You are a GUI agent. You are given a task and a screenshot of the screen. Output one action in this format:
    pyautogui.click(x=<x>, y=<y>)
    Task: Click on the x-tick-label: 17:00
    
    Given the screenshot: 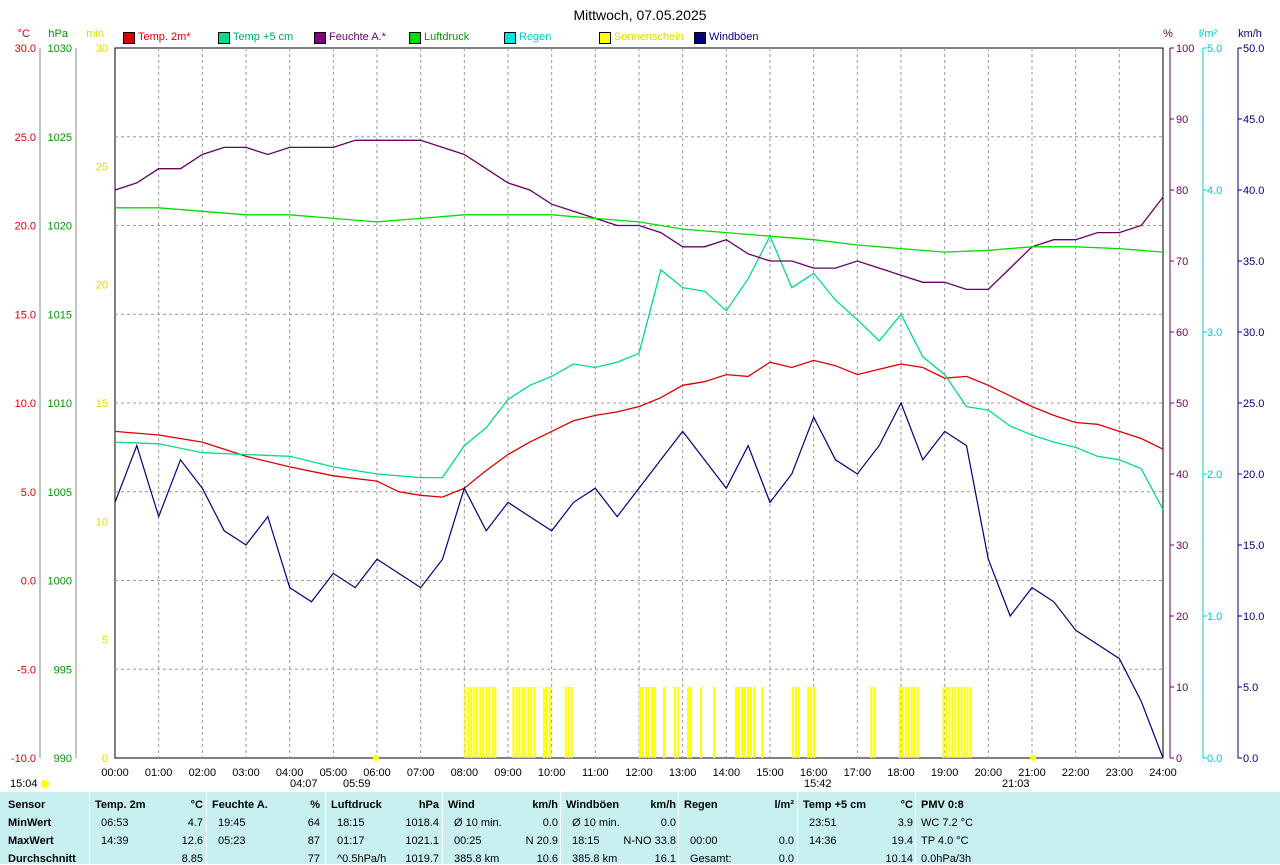 What is the action you would take?
    pyautogui.click(x=858, y=773)
    